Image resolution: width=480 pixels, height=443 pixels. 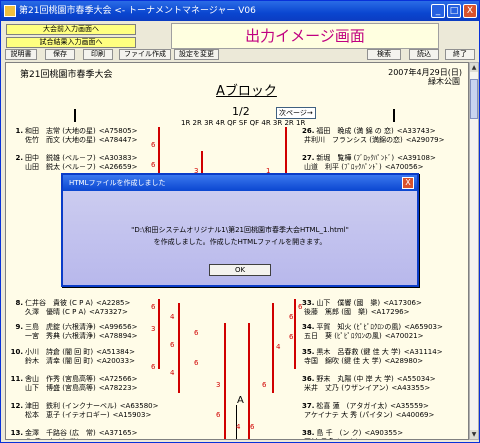 I want to click on entry-number: 38., so click(x=308, y=433).